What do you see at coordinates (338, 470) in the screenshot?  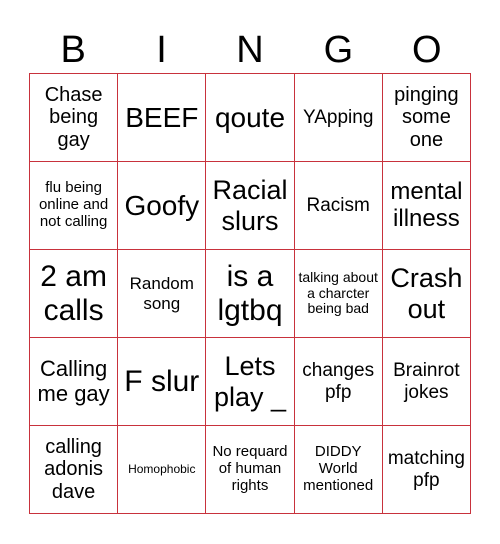 I see `bingo-cell: DIDDY World mentioned` at bounding box center [338, 470].